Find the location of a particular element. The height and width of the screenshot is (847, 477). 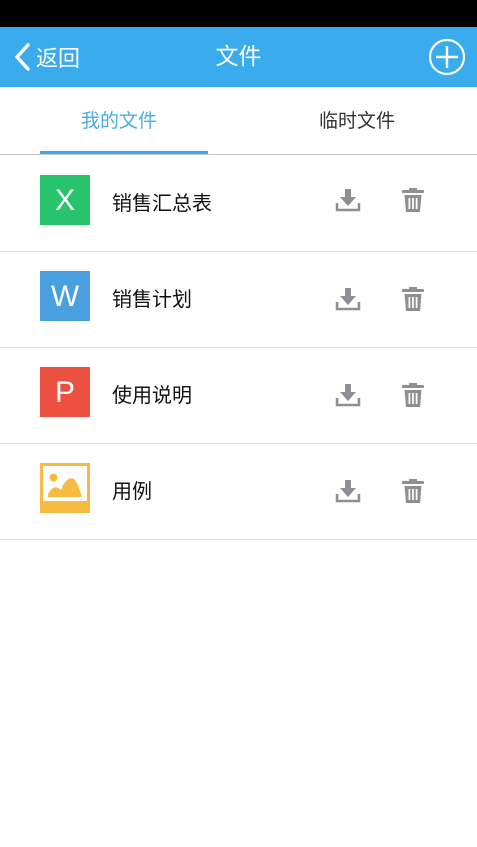

back-button: 返回 is located at coordinates (46, 57).